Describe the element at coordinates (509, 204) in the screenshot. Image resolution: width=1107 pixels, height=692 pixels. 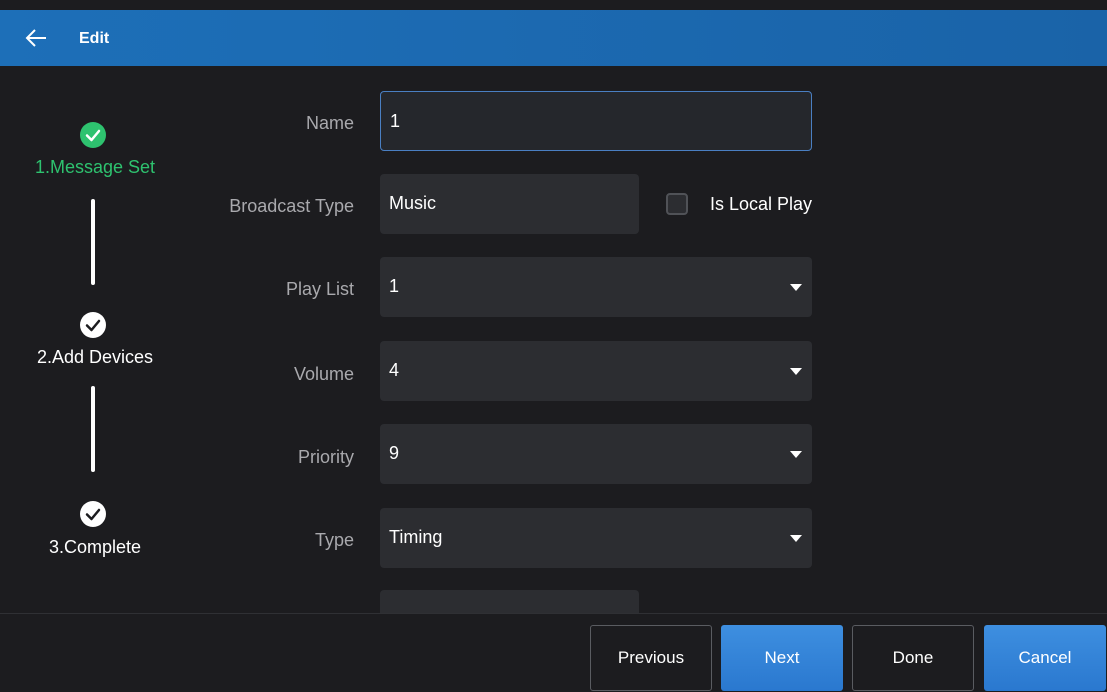
I see `broadcast-type-field: Music` at that location.